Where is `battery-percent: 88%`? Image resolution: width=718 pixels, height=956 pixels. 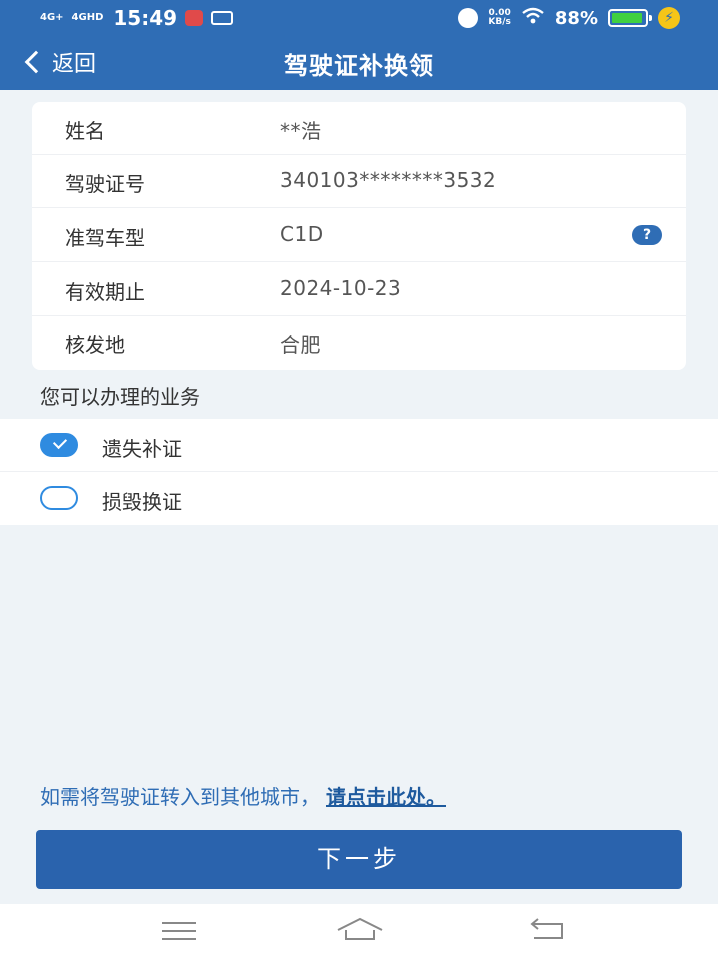
battery-percent: 88% is located at coordinates (576, 18).